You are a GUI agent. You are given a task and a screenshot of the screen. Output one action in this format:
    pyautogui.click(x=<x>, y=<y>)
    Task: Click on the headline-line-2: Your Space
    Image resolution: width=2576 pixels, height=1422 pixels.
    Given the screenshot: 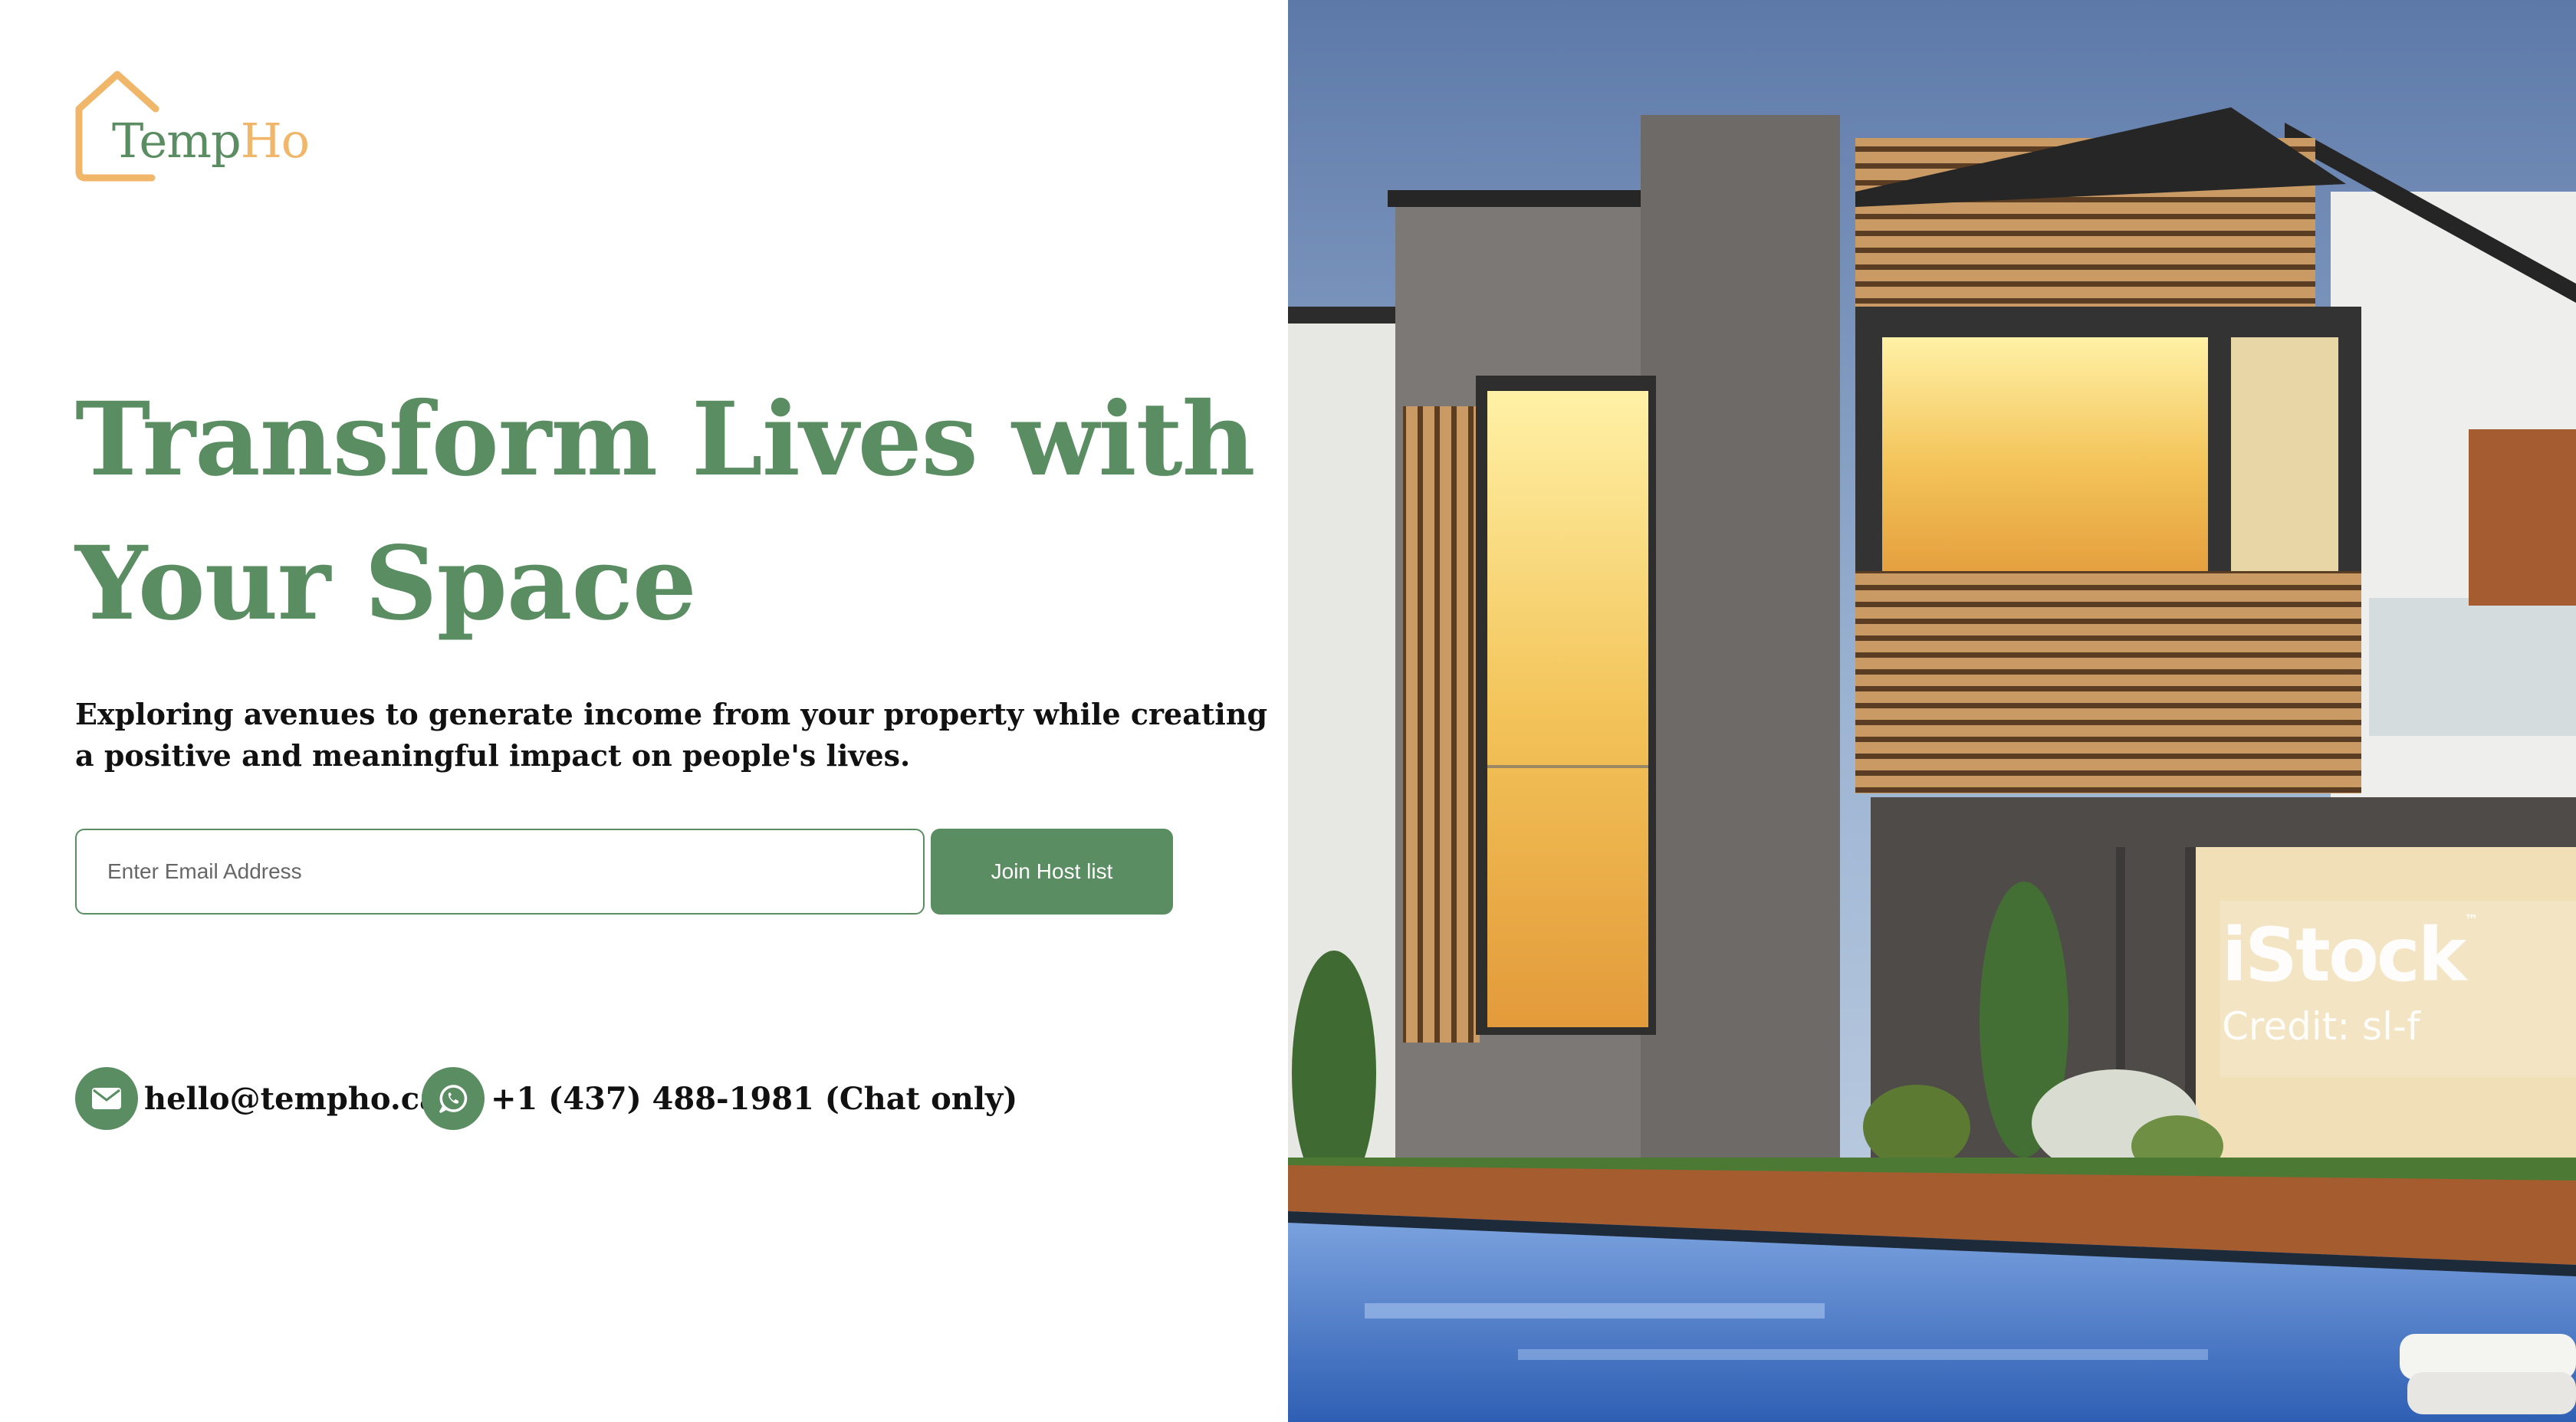 What is the action you would take?
    pyautogui.click(x=386, y=583)
    